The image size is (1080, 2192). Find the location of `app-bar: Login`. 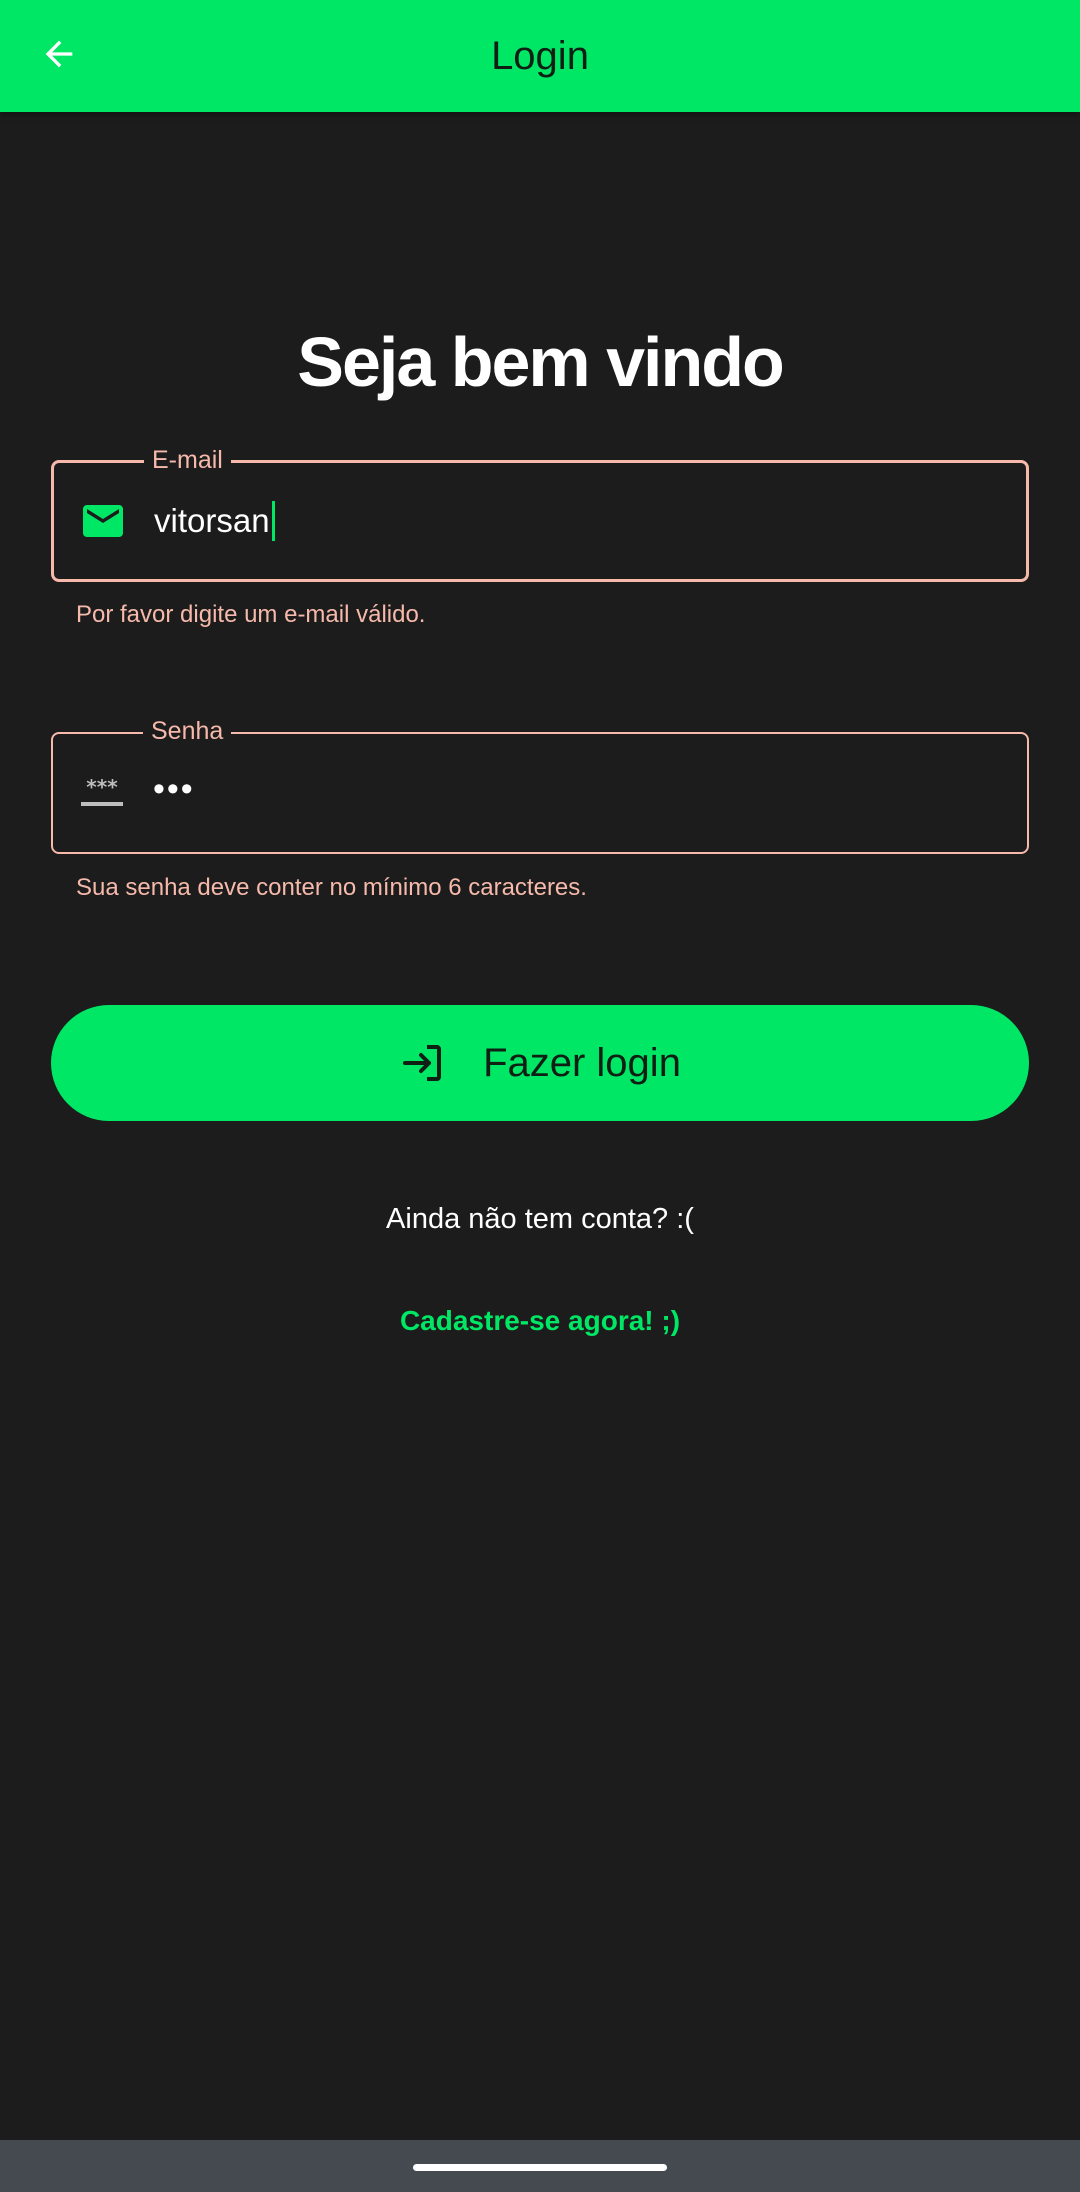

app-bar: Login is located at coordinates (540, 56).